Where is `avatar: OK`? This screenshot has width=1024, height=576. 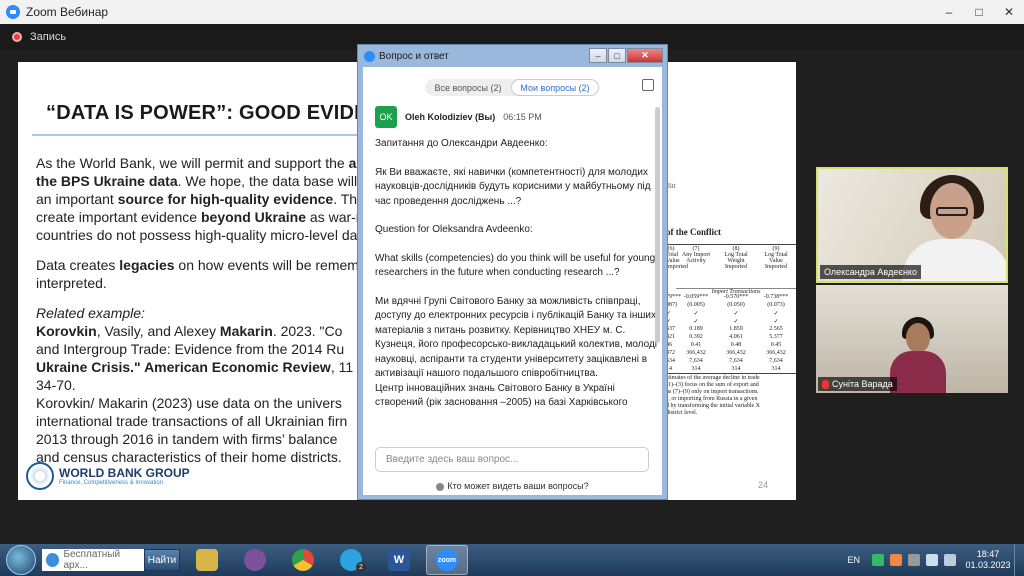 avatar: OK is located at coordinates (386, 117).